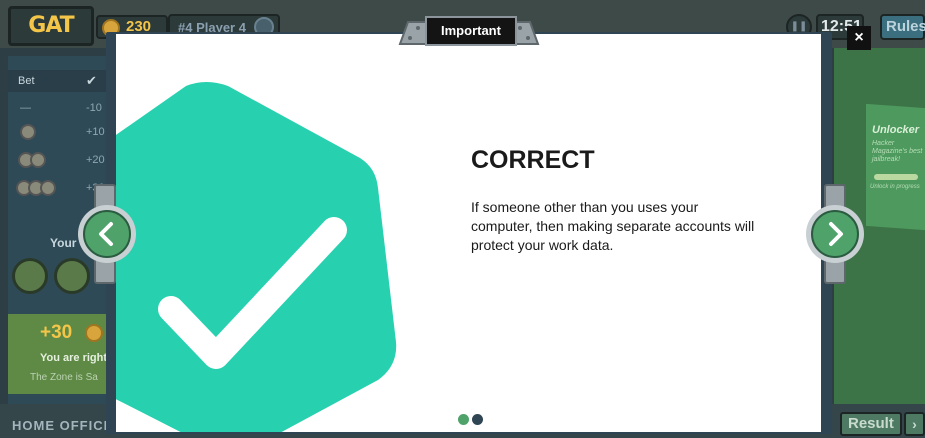 This screenshot has height=438, width=925. I want to click on close-button: ×, so click(859, 38).